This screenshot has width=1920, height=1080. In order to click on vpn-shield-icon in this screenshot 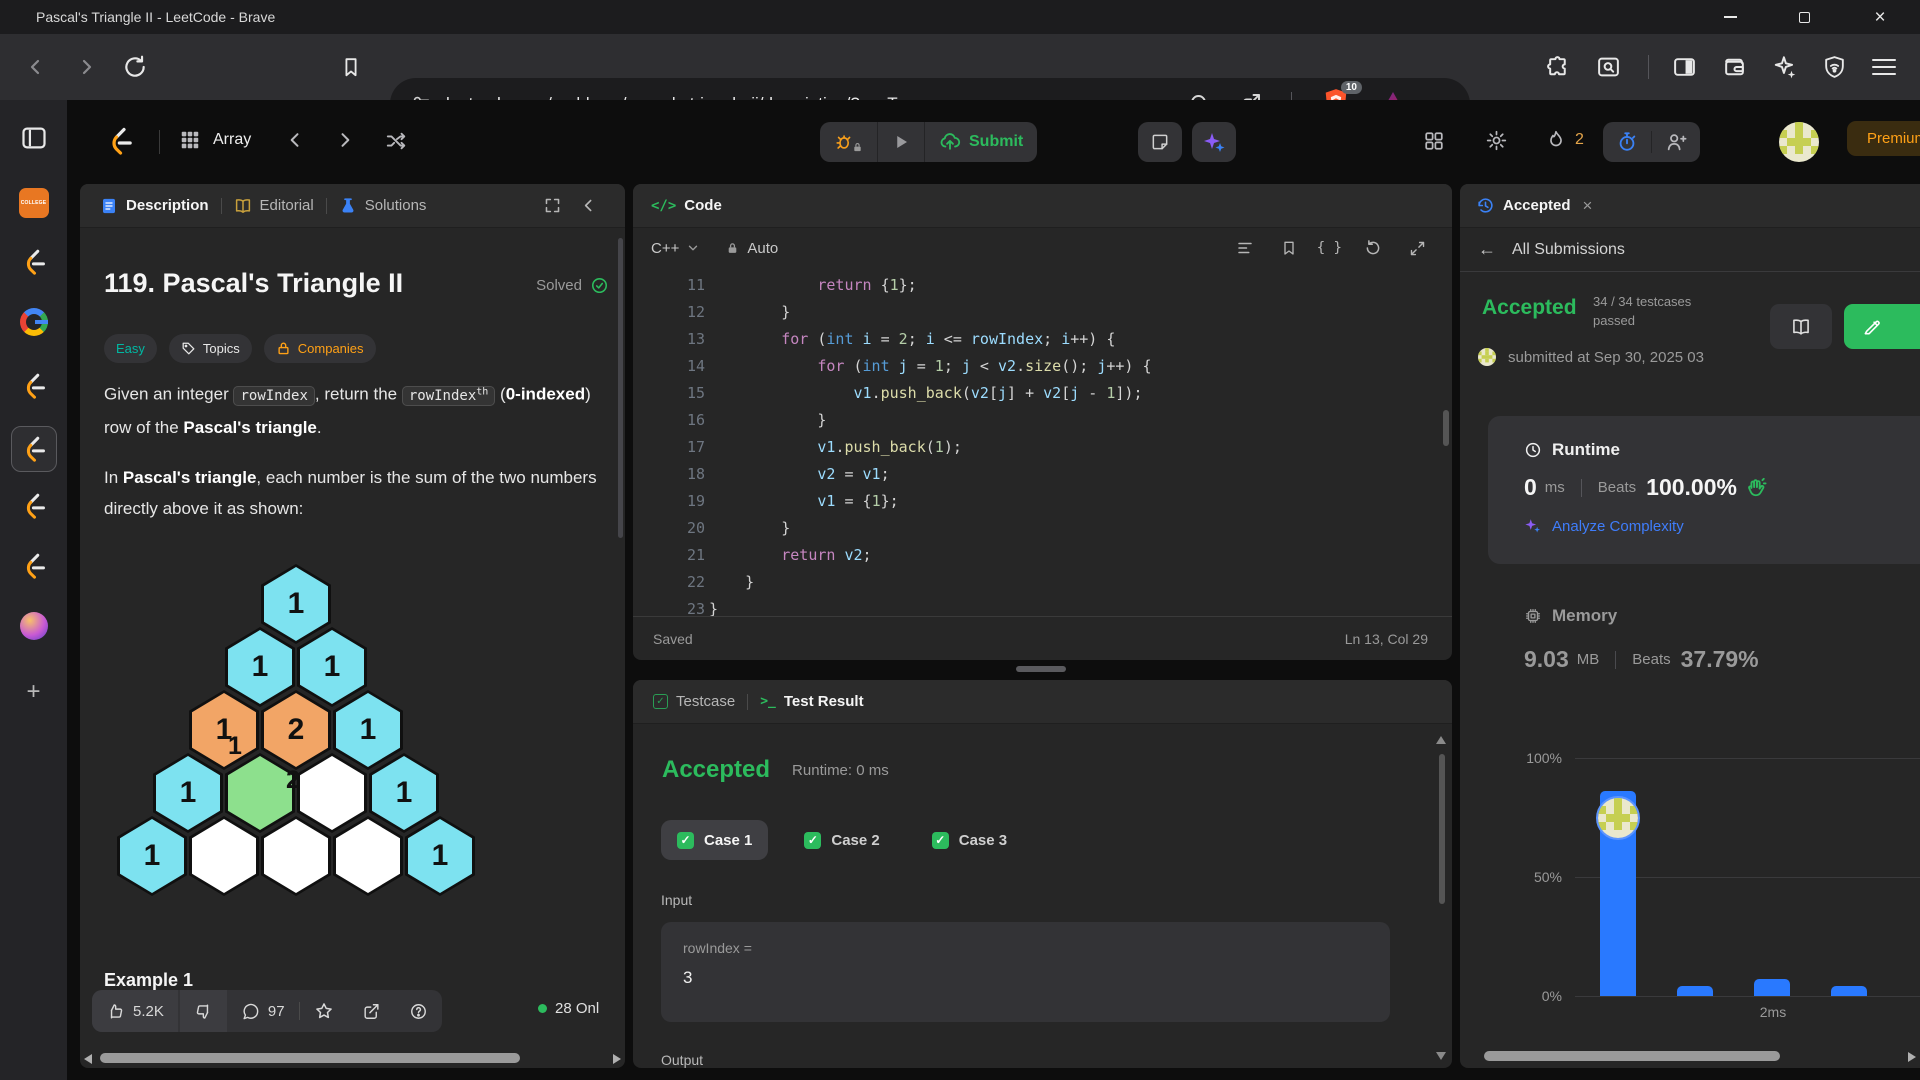, I will do `click(1834, 67)`.